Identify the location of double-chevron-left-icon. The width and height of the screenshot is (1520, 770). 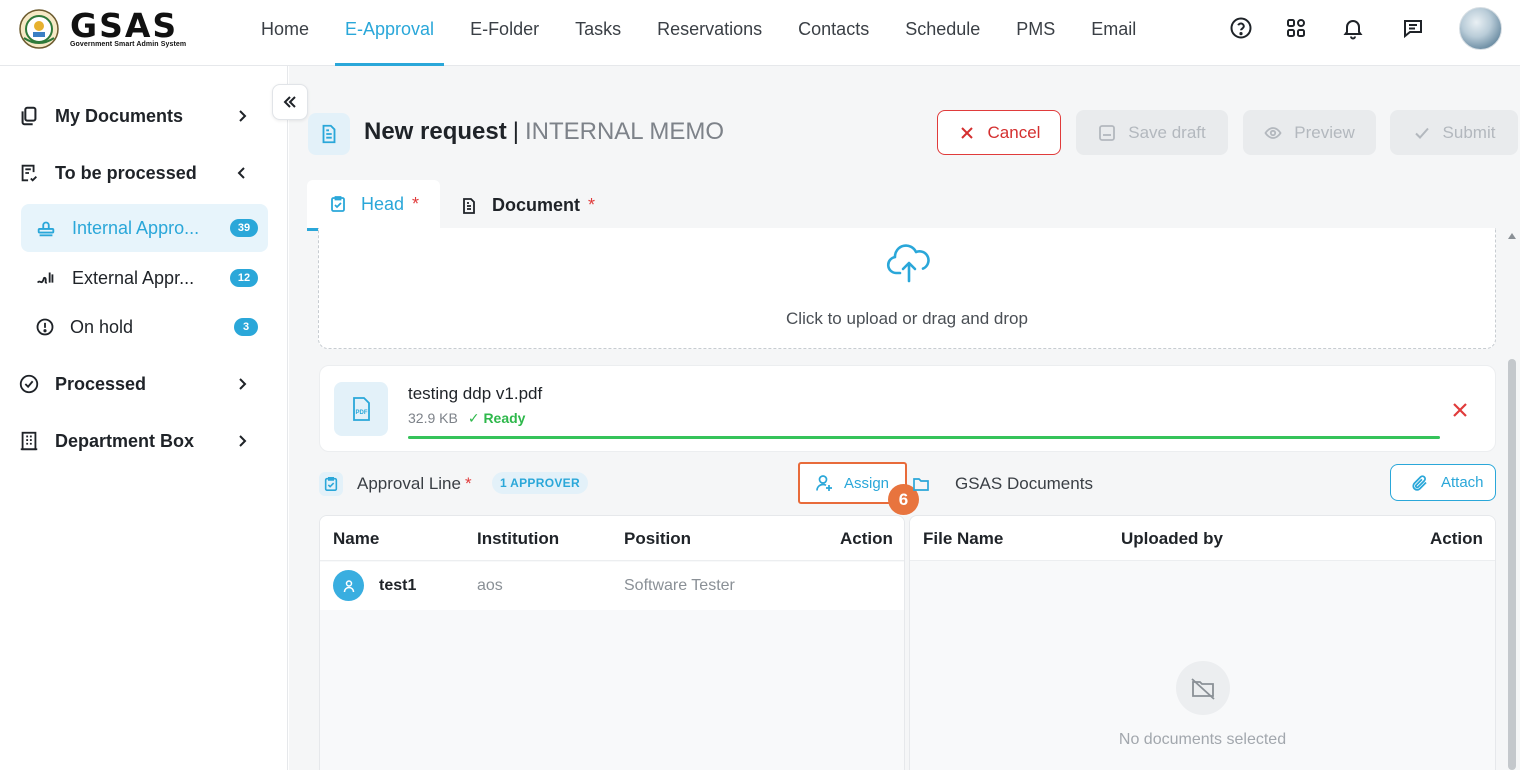
(289, 102).